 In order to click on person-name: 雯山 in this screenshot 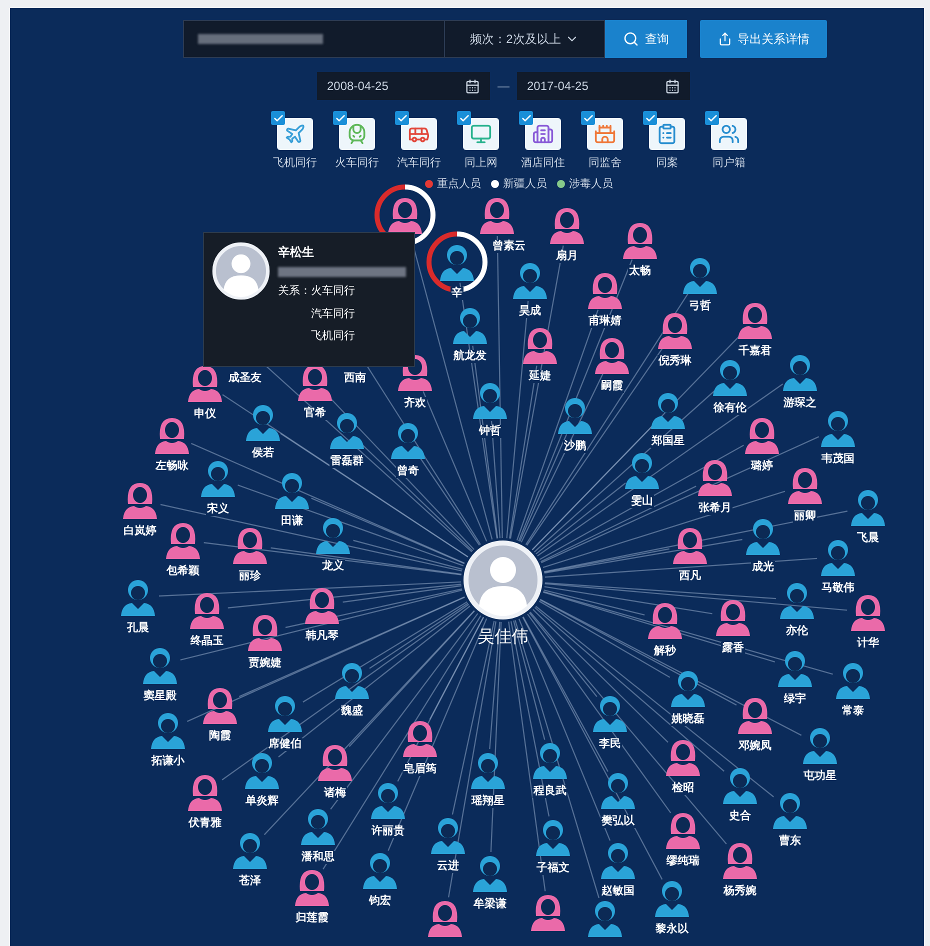, I will do `click(642, 501)`.